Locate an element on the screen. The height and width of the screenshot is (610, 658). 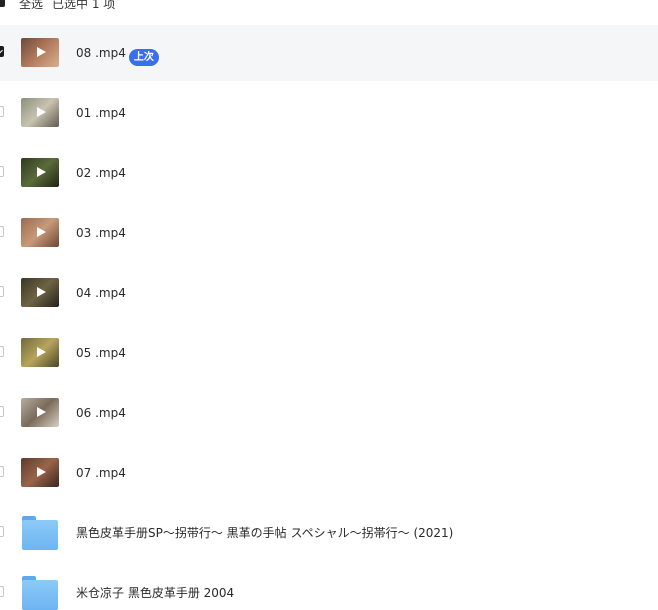
file-row: 02 .mp4 is located at coordinates (329, 173).